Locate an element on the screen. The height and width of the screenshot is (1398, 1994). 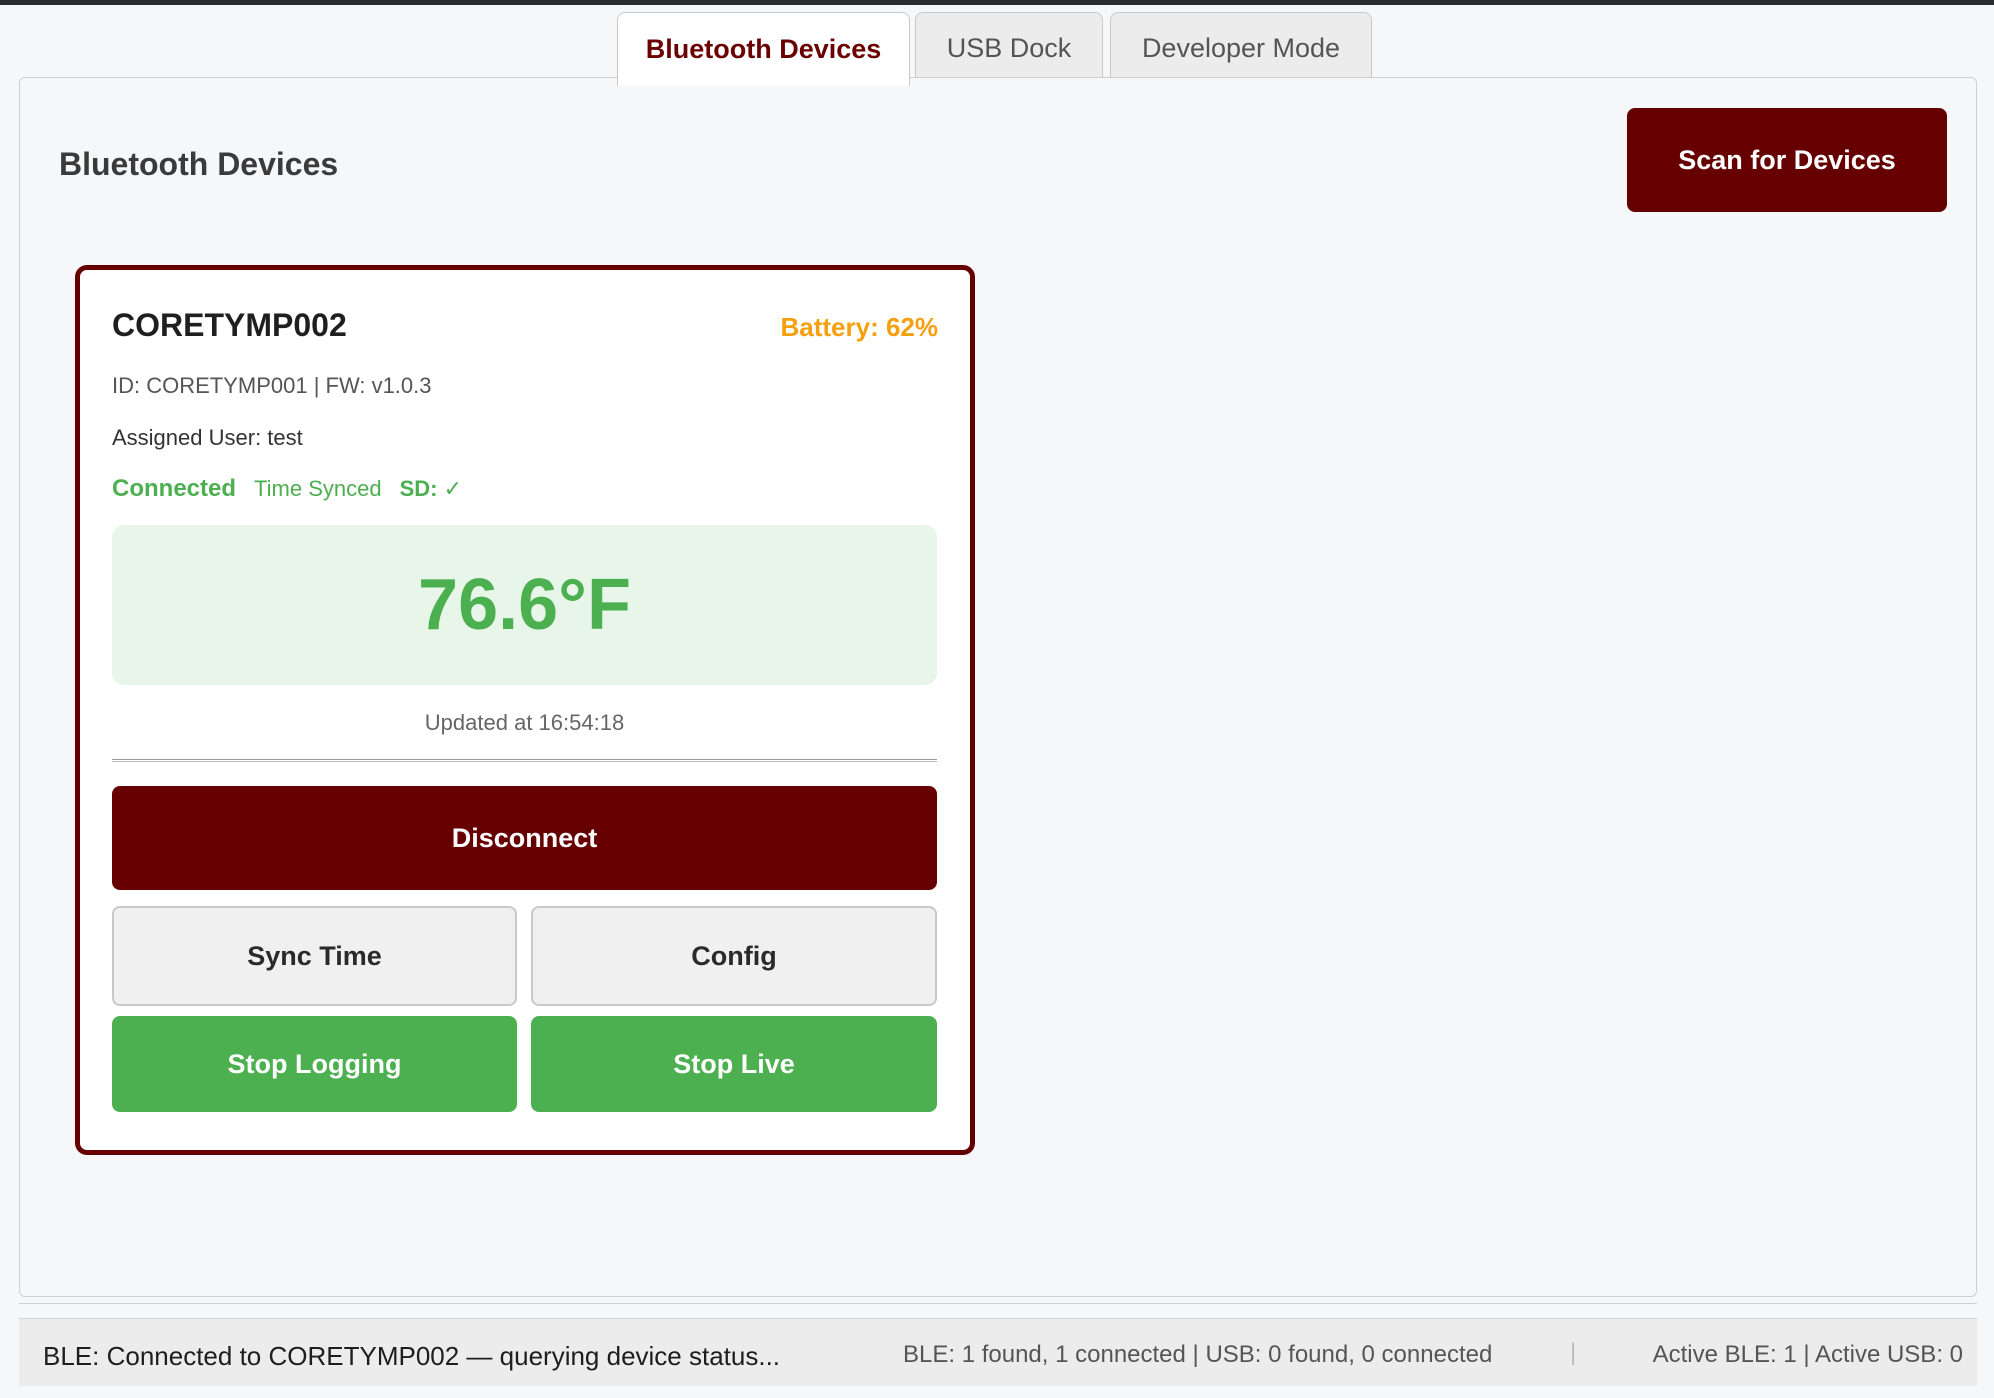
divider is located at coordinates (524, 760).